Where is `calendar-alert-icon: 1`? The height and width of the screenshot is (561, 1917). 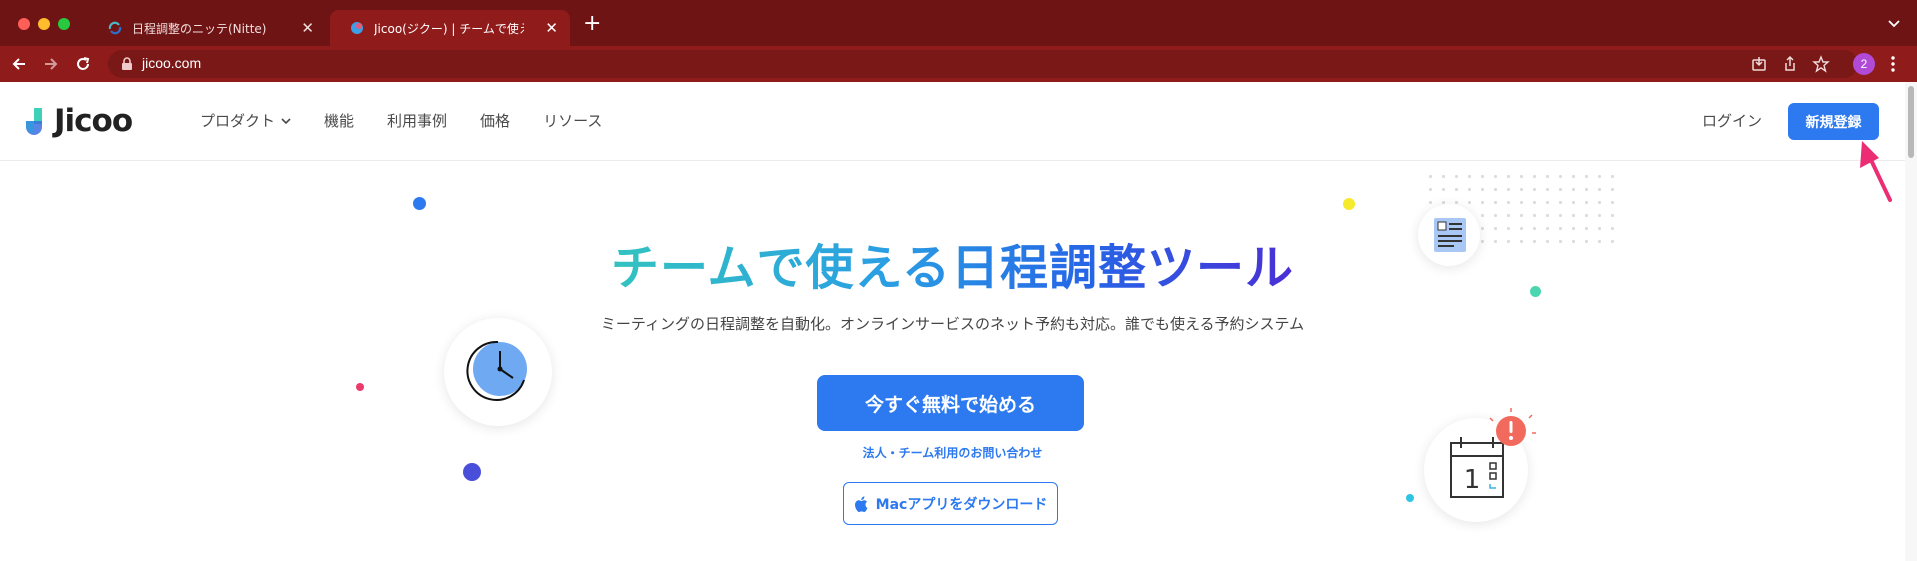
calendar-alert-icon: 1 is located at coordinates (1493, 453).